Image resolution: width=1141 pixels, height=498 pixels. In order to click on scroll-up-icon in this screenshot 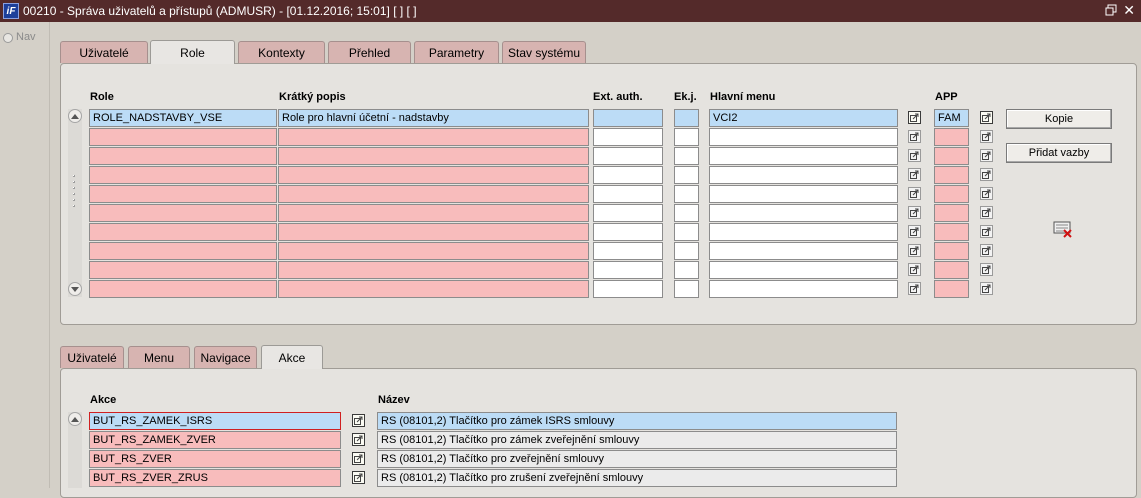, I will do `click(75, 419)`.